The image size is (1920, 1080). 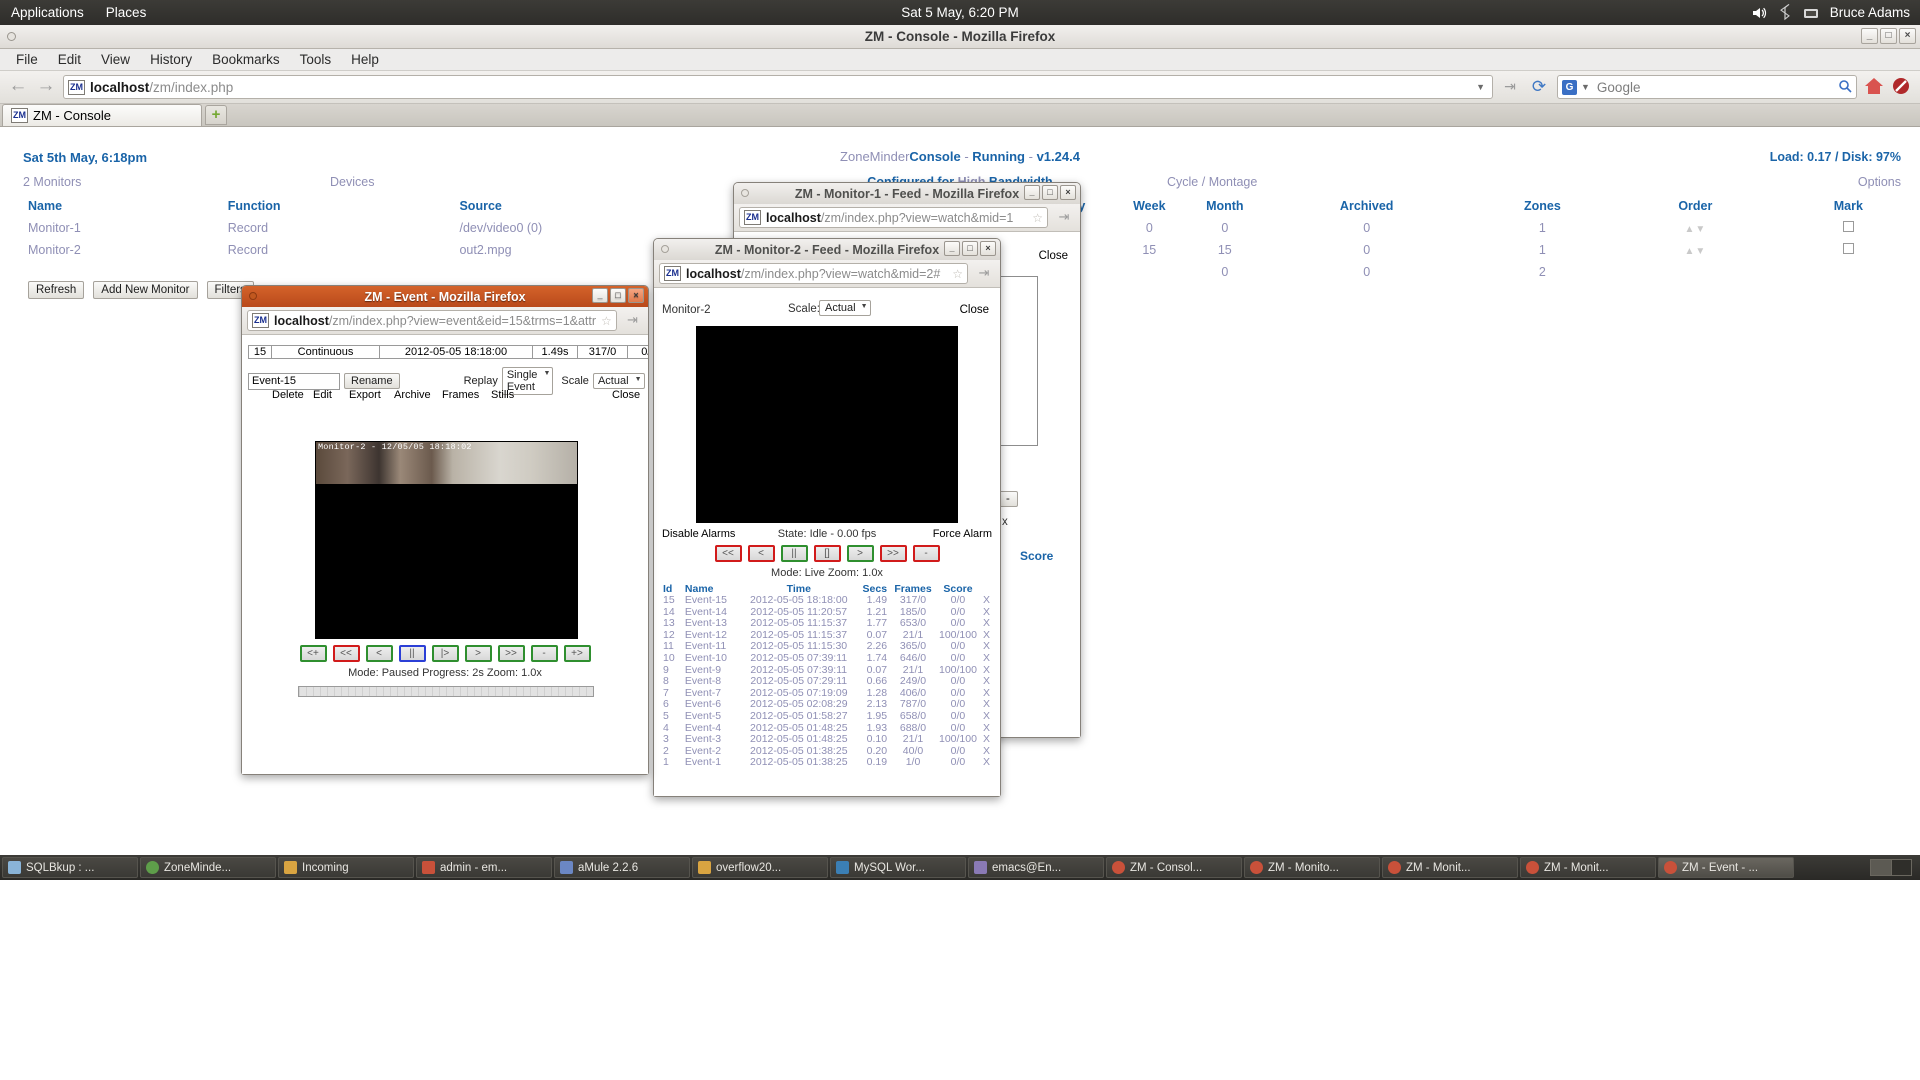 I want to click on close-link: Close, so click(x=626, y=395).